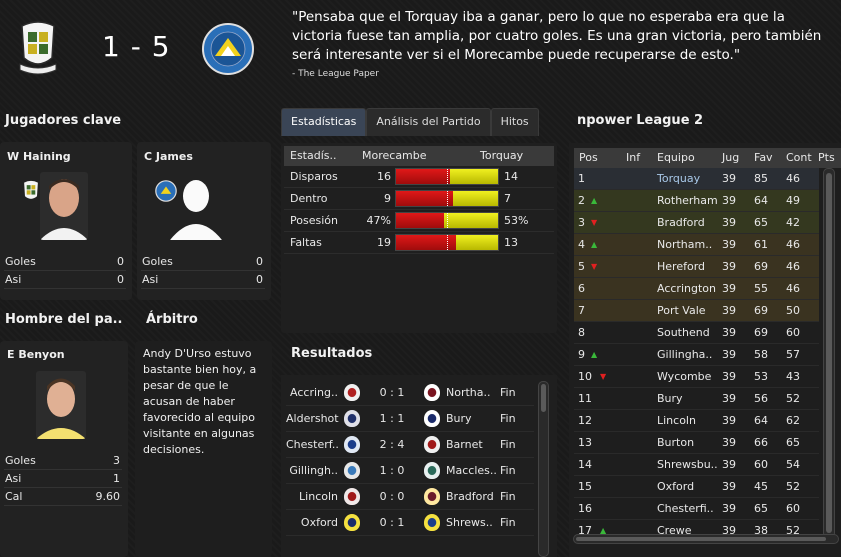 The width and height of the screenshot is (841, 557). I want to click on goals-for: 61, so click(761, 244).